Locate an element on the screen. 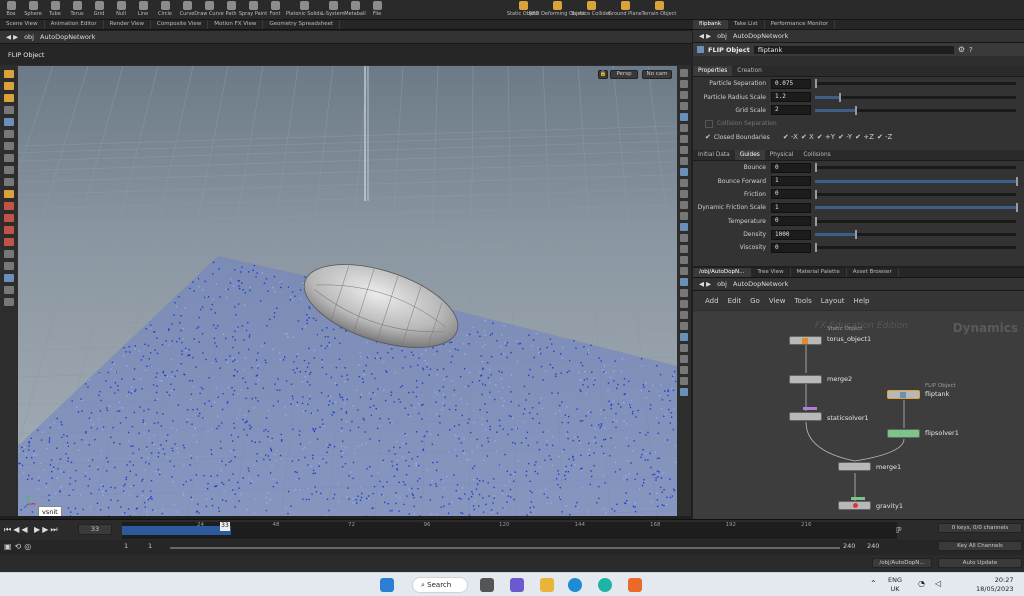 This screenshot has width=1024, height=596. shelf-tool-circle: Circle is located at coordinates (165, 9).